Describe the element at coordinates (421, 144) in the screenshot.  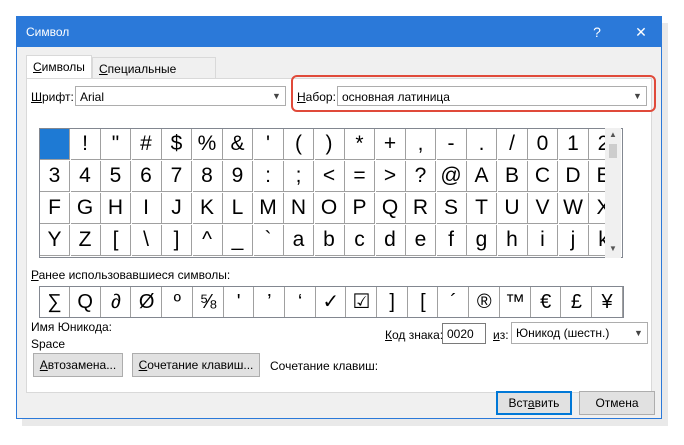
I see `symbol-cell: ,` at that location.